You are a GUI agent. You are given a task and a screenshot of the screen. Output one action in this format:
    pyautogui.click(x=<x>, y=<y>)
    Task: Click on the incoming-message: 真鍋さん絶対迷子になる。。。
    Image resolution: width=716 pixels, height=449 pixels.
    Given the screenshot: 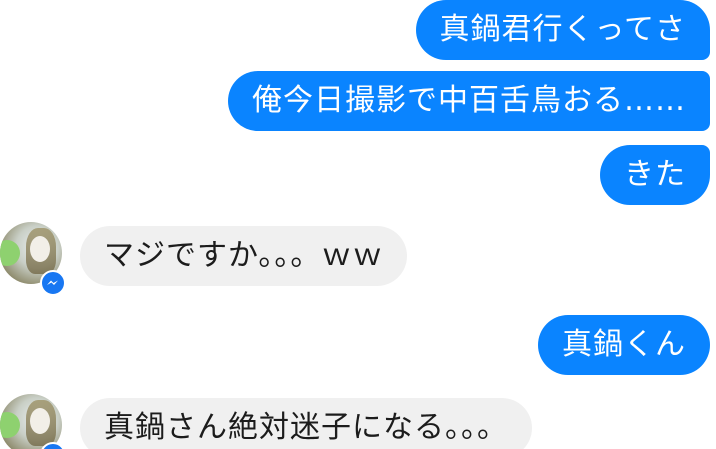 What is the action you would take?
    pyautogui.click(x=306, y=423)
    